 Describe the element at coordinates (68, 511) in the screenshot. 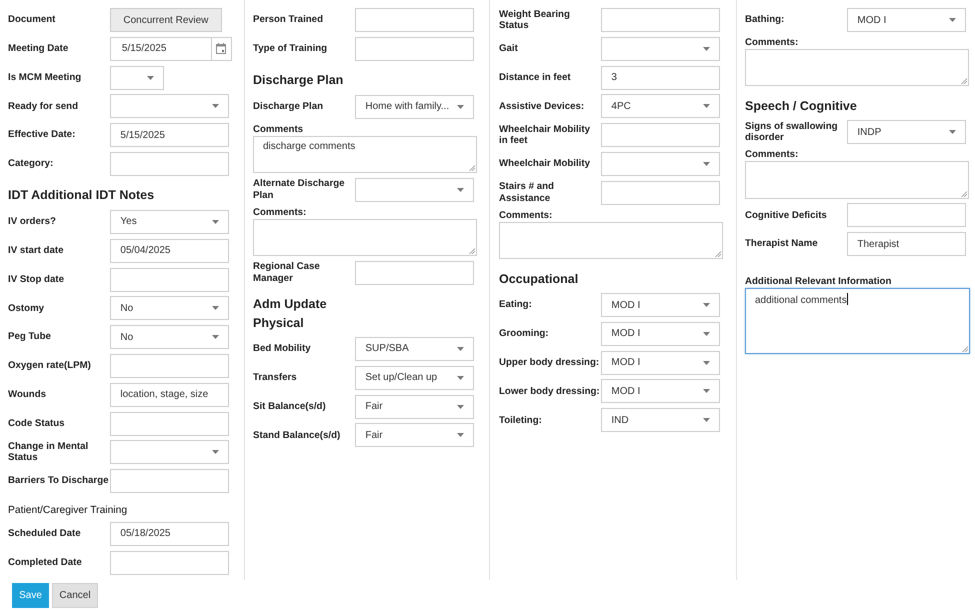

I see `group-label: Patient/Caregiver Training` at that location.